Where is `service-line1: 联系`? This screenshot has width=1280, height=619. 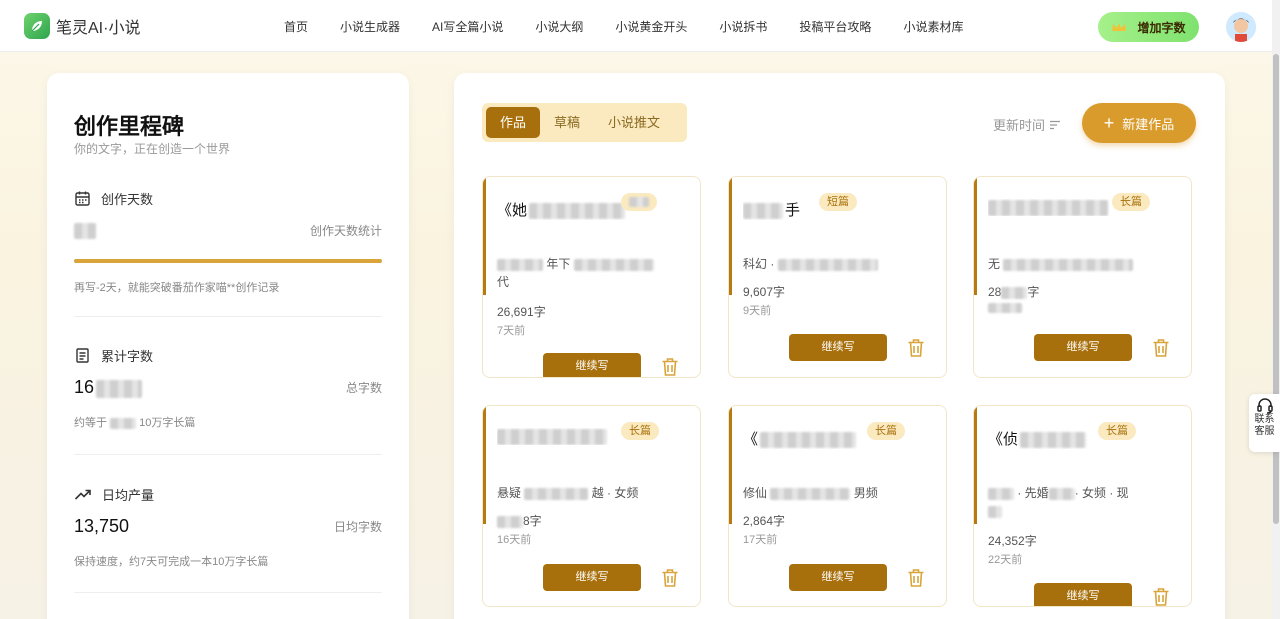 service-line1: 联系 is located at coordinates (1264, 419).